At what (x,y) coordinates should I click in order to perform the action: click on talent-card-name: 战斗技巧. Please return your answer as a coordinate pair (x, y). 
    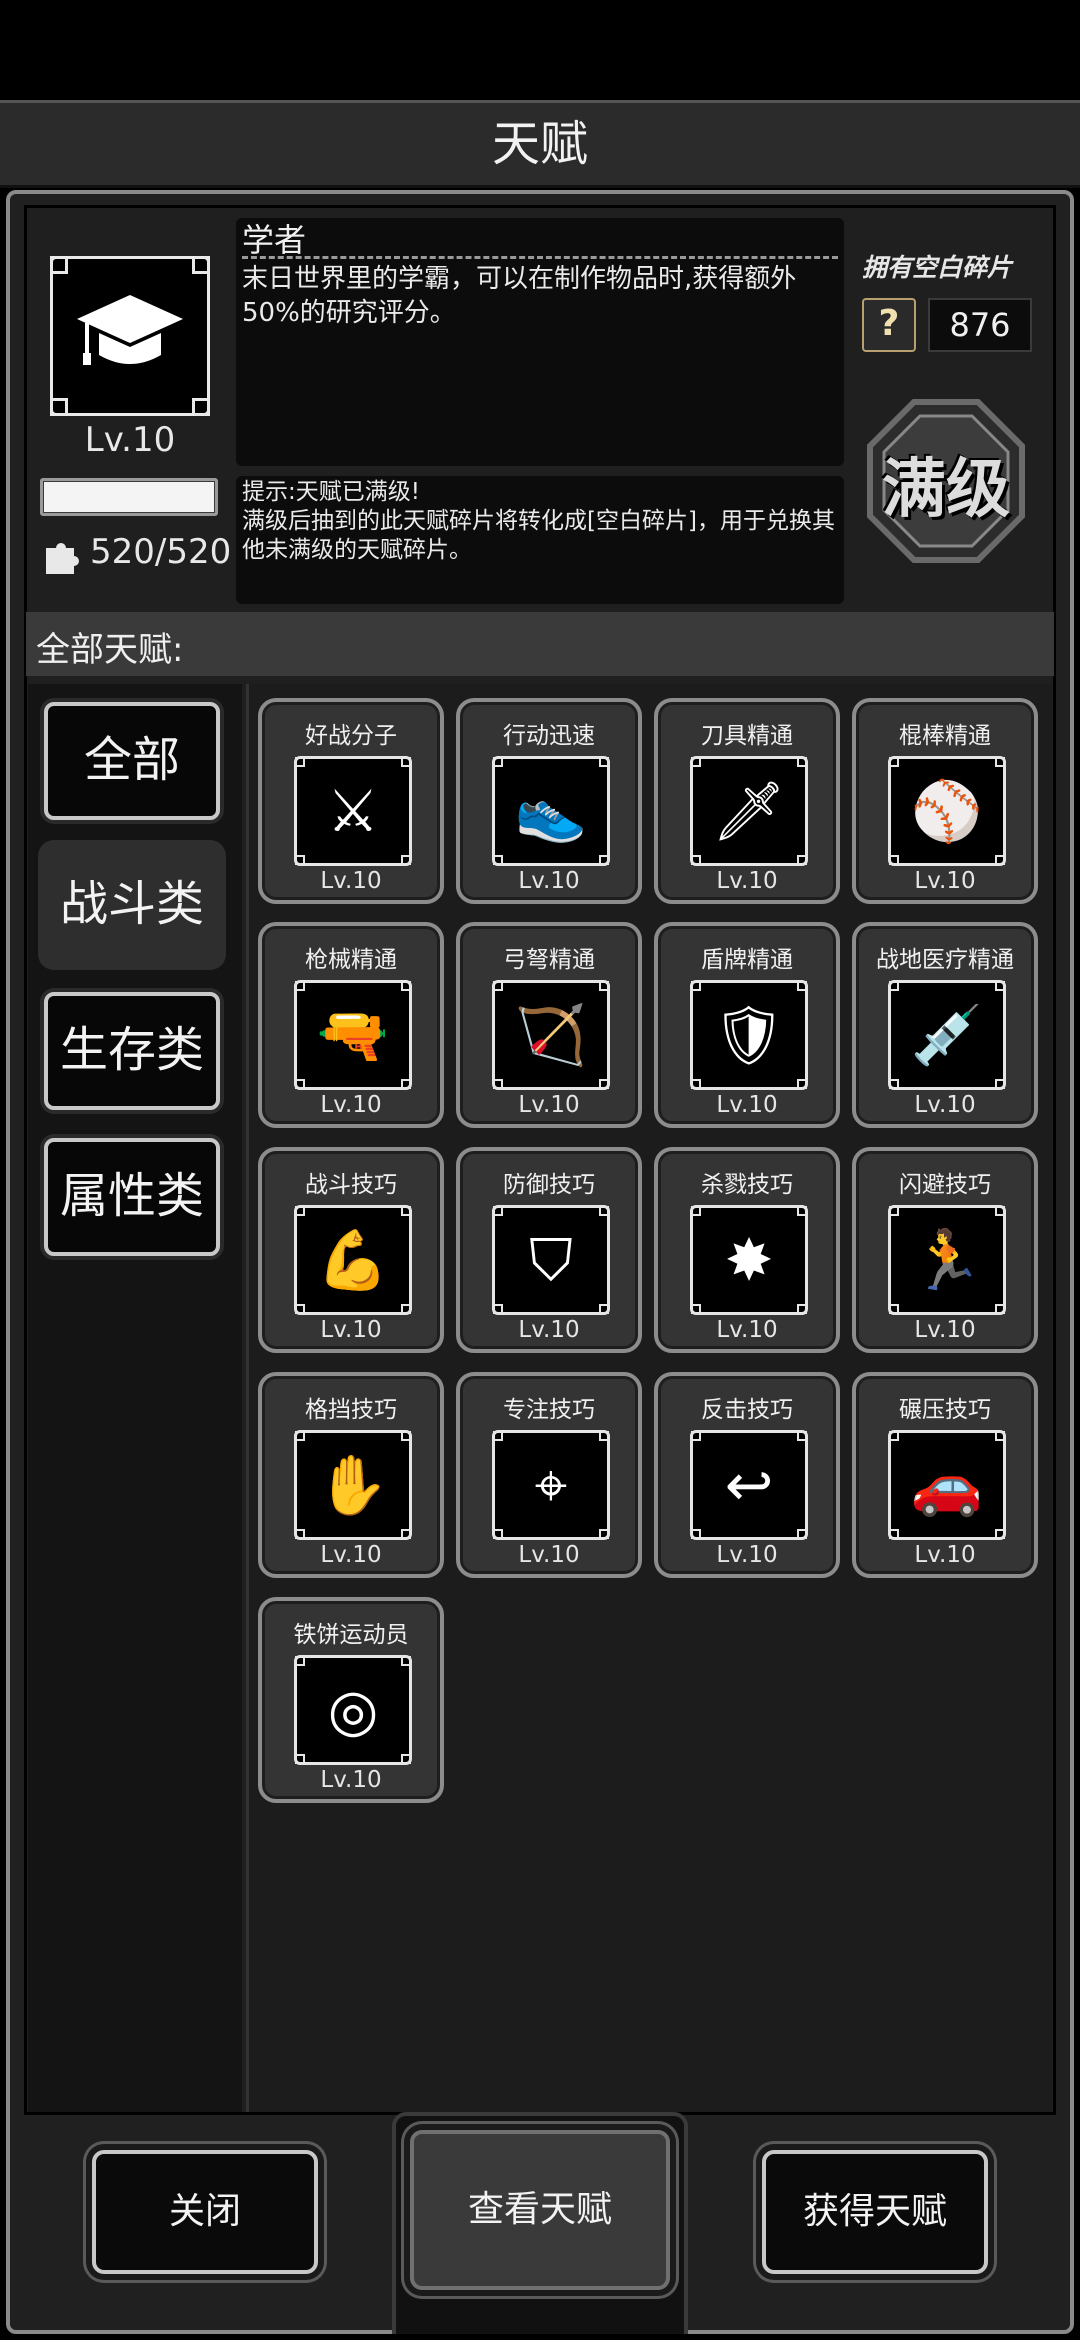
    Looking at the image, I should click on (351, 1185).